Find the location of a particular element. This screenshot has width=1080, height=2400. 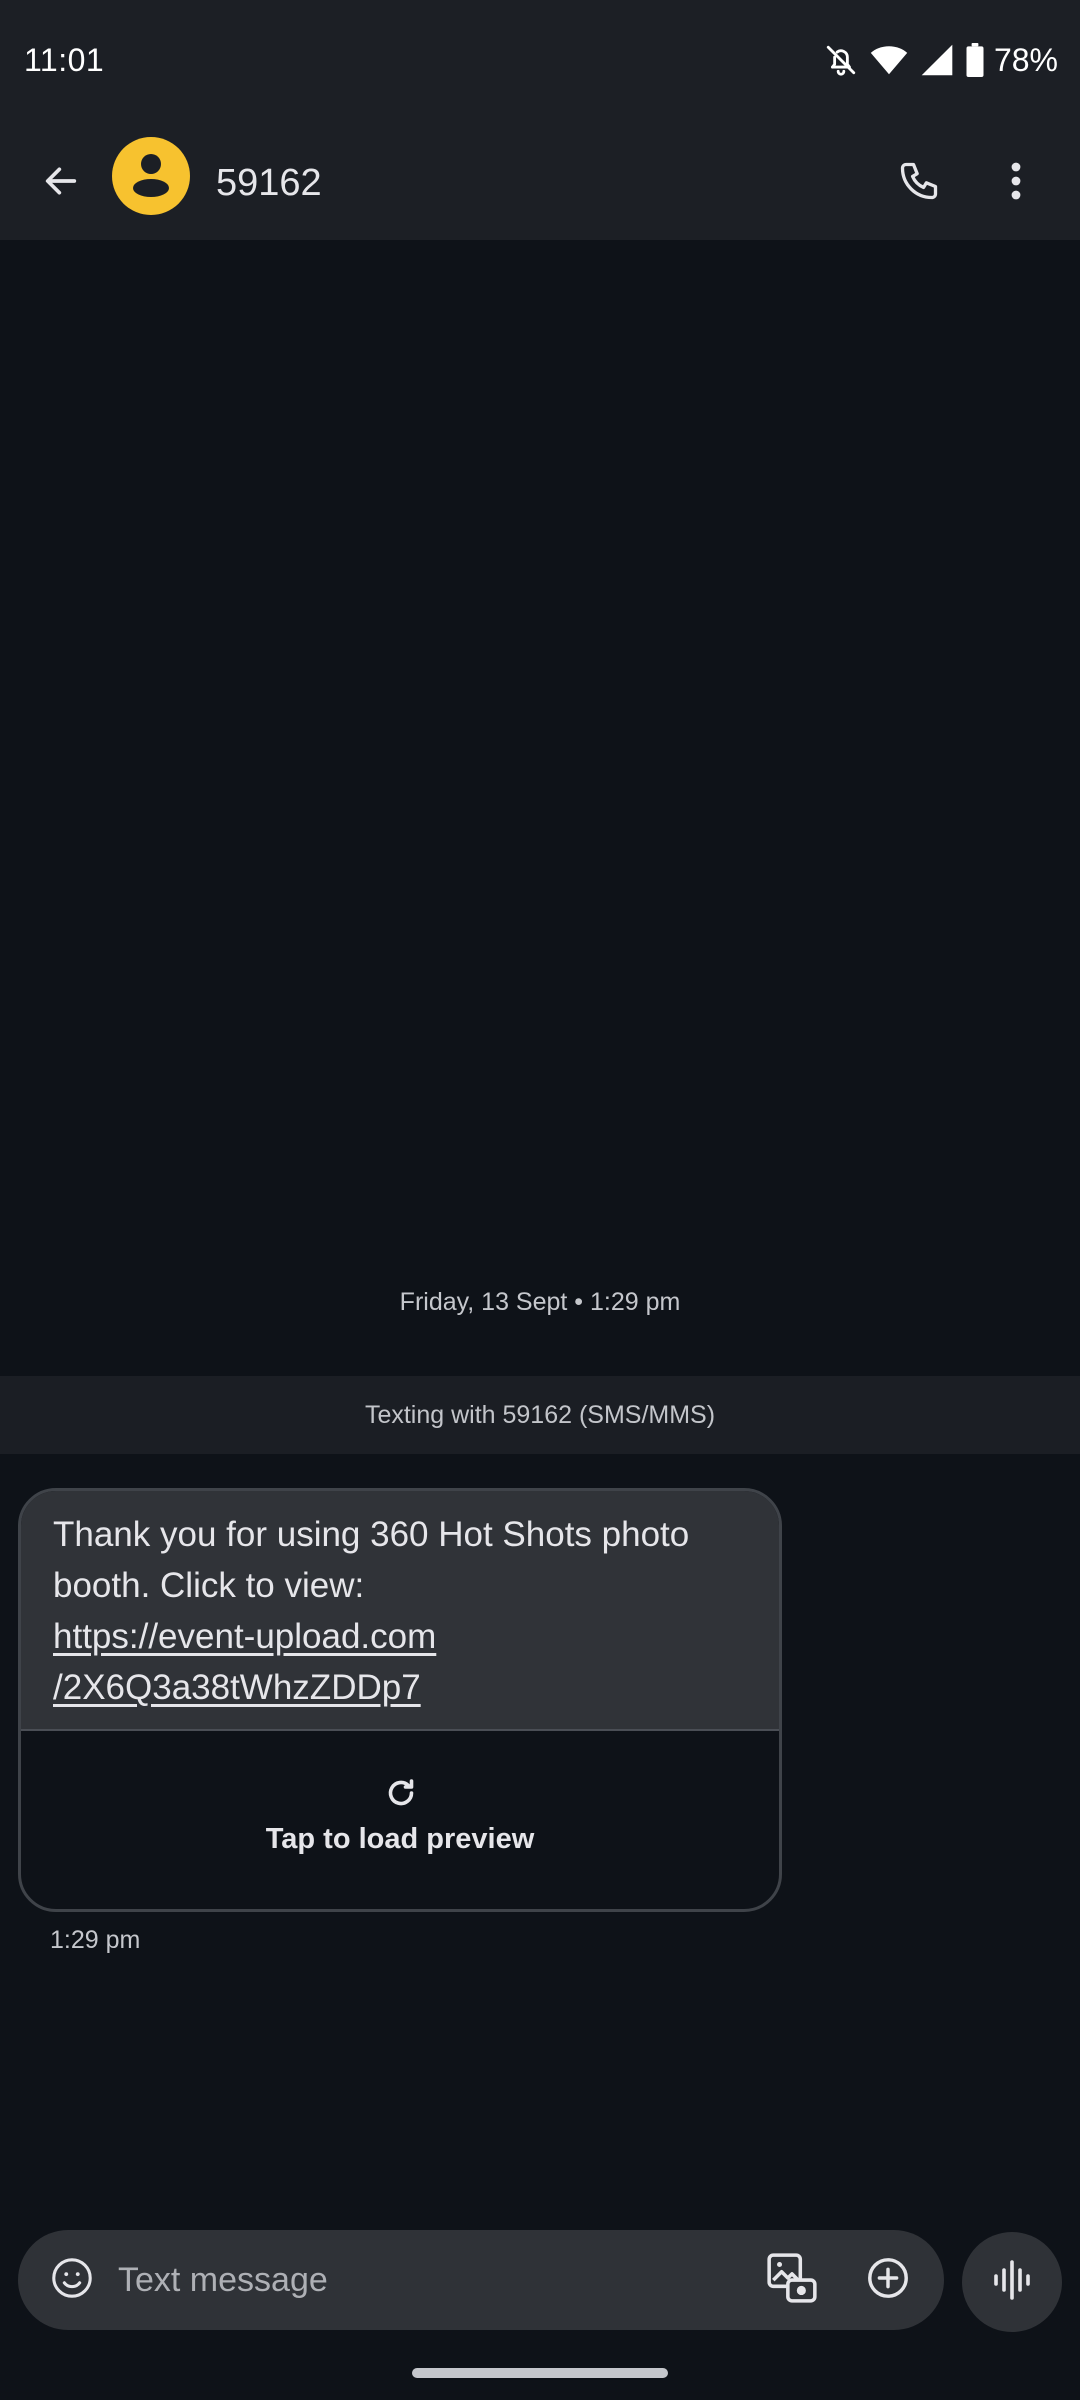

gallery-button is located at coordinates (792, 2280).